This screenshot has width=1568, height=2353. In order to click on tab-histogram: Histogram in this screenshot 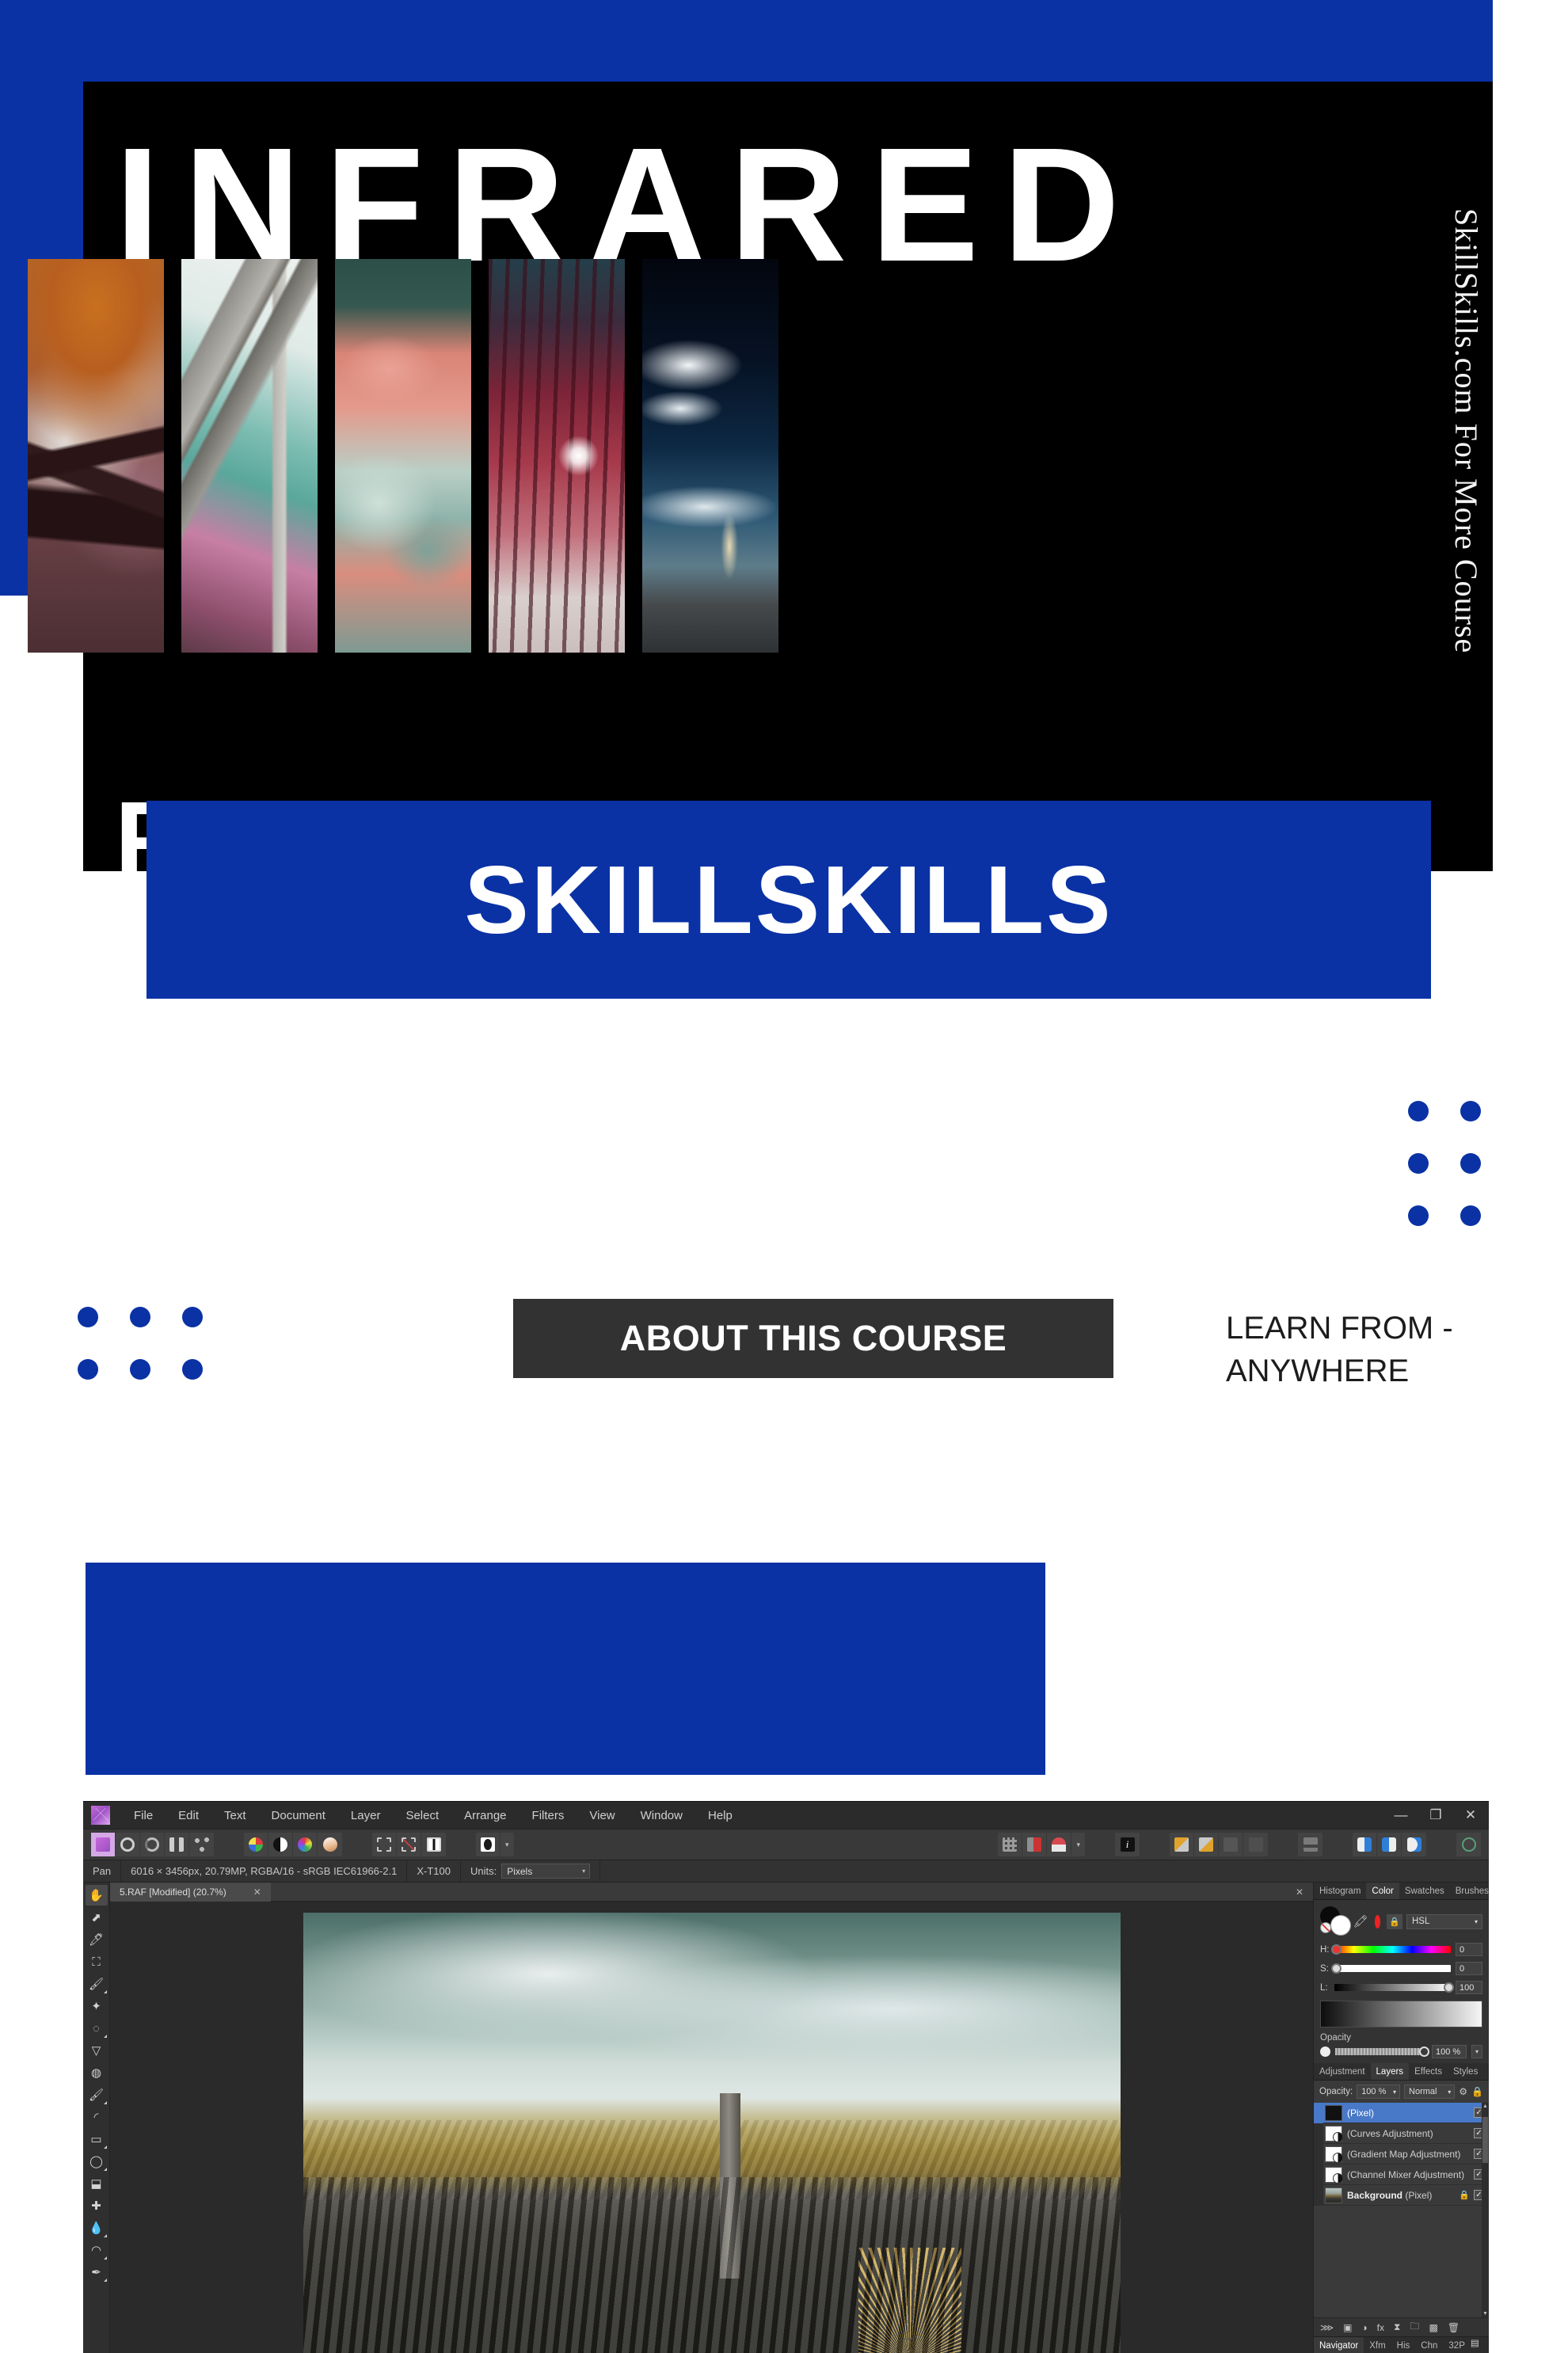, I will do `click(1340, 1891)`.